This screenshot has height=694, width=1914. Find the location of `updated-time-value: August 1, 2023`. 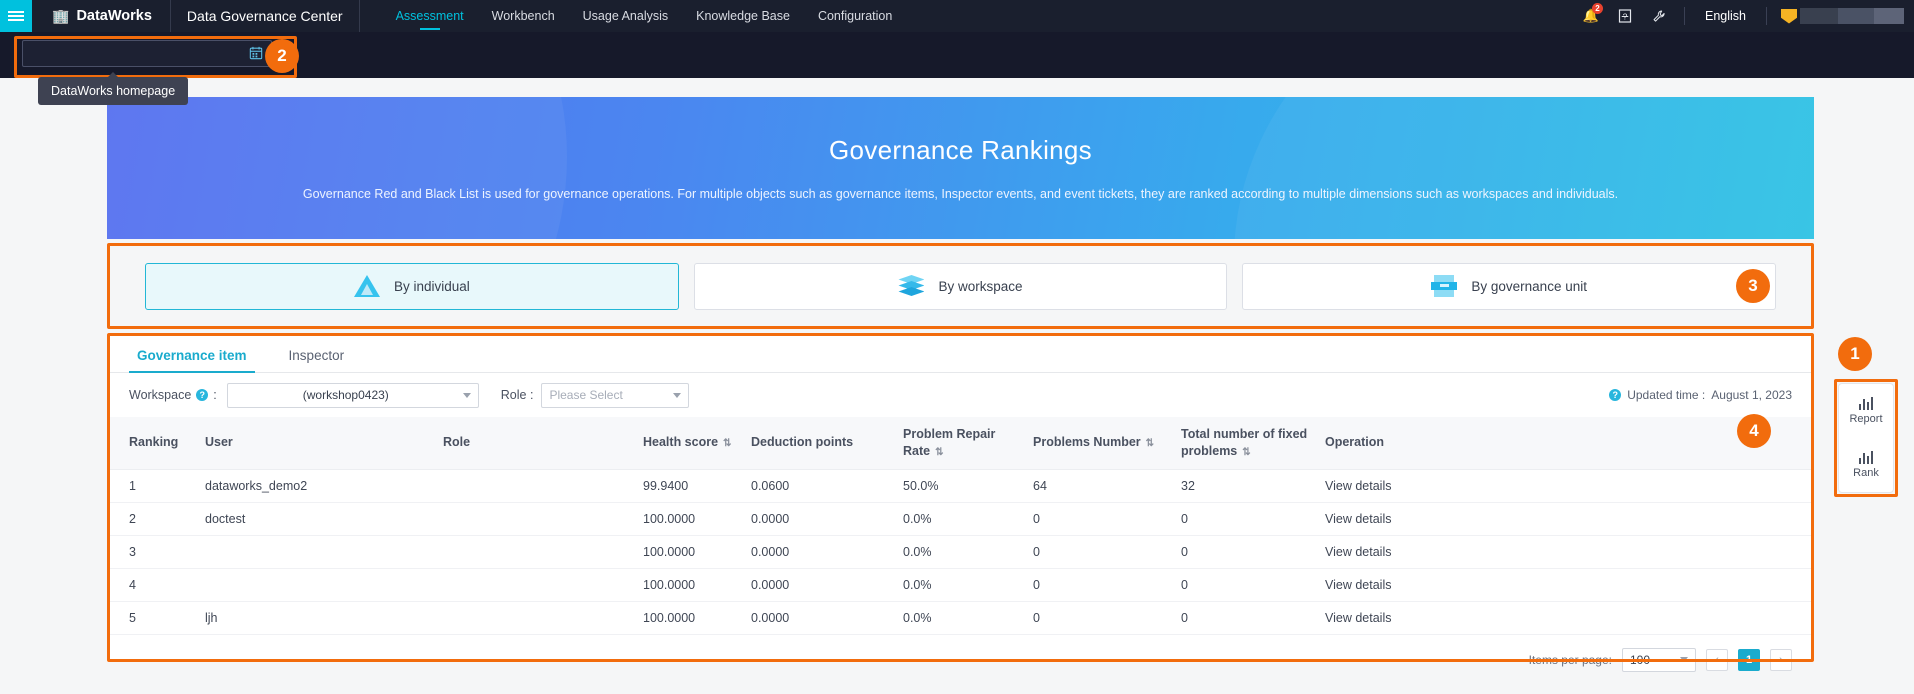

updated-time-value: August 1, 2023 is located at coordinates (1751, 395).